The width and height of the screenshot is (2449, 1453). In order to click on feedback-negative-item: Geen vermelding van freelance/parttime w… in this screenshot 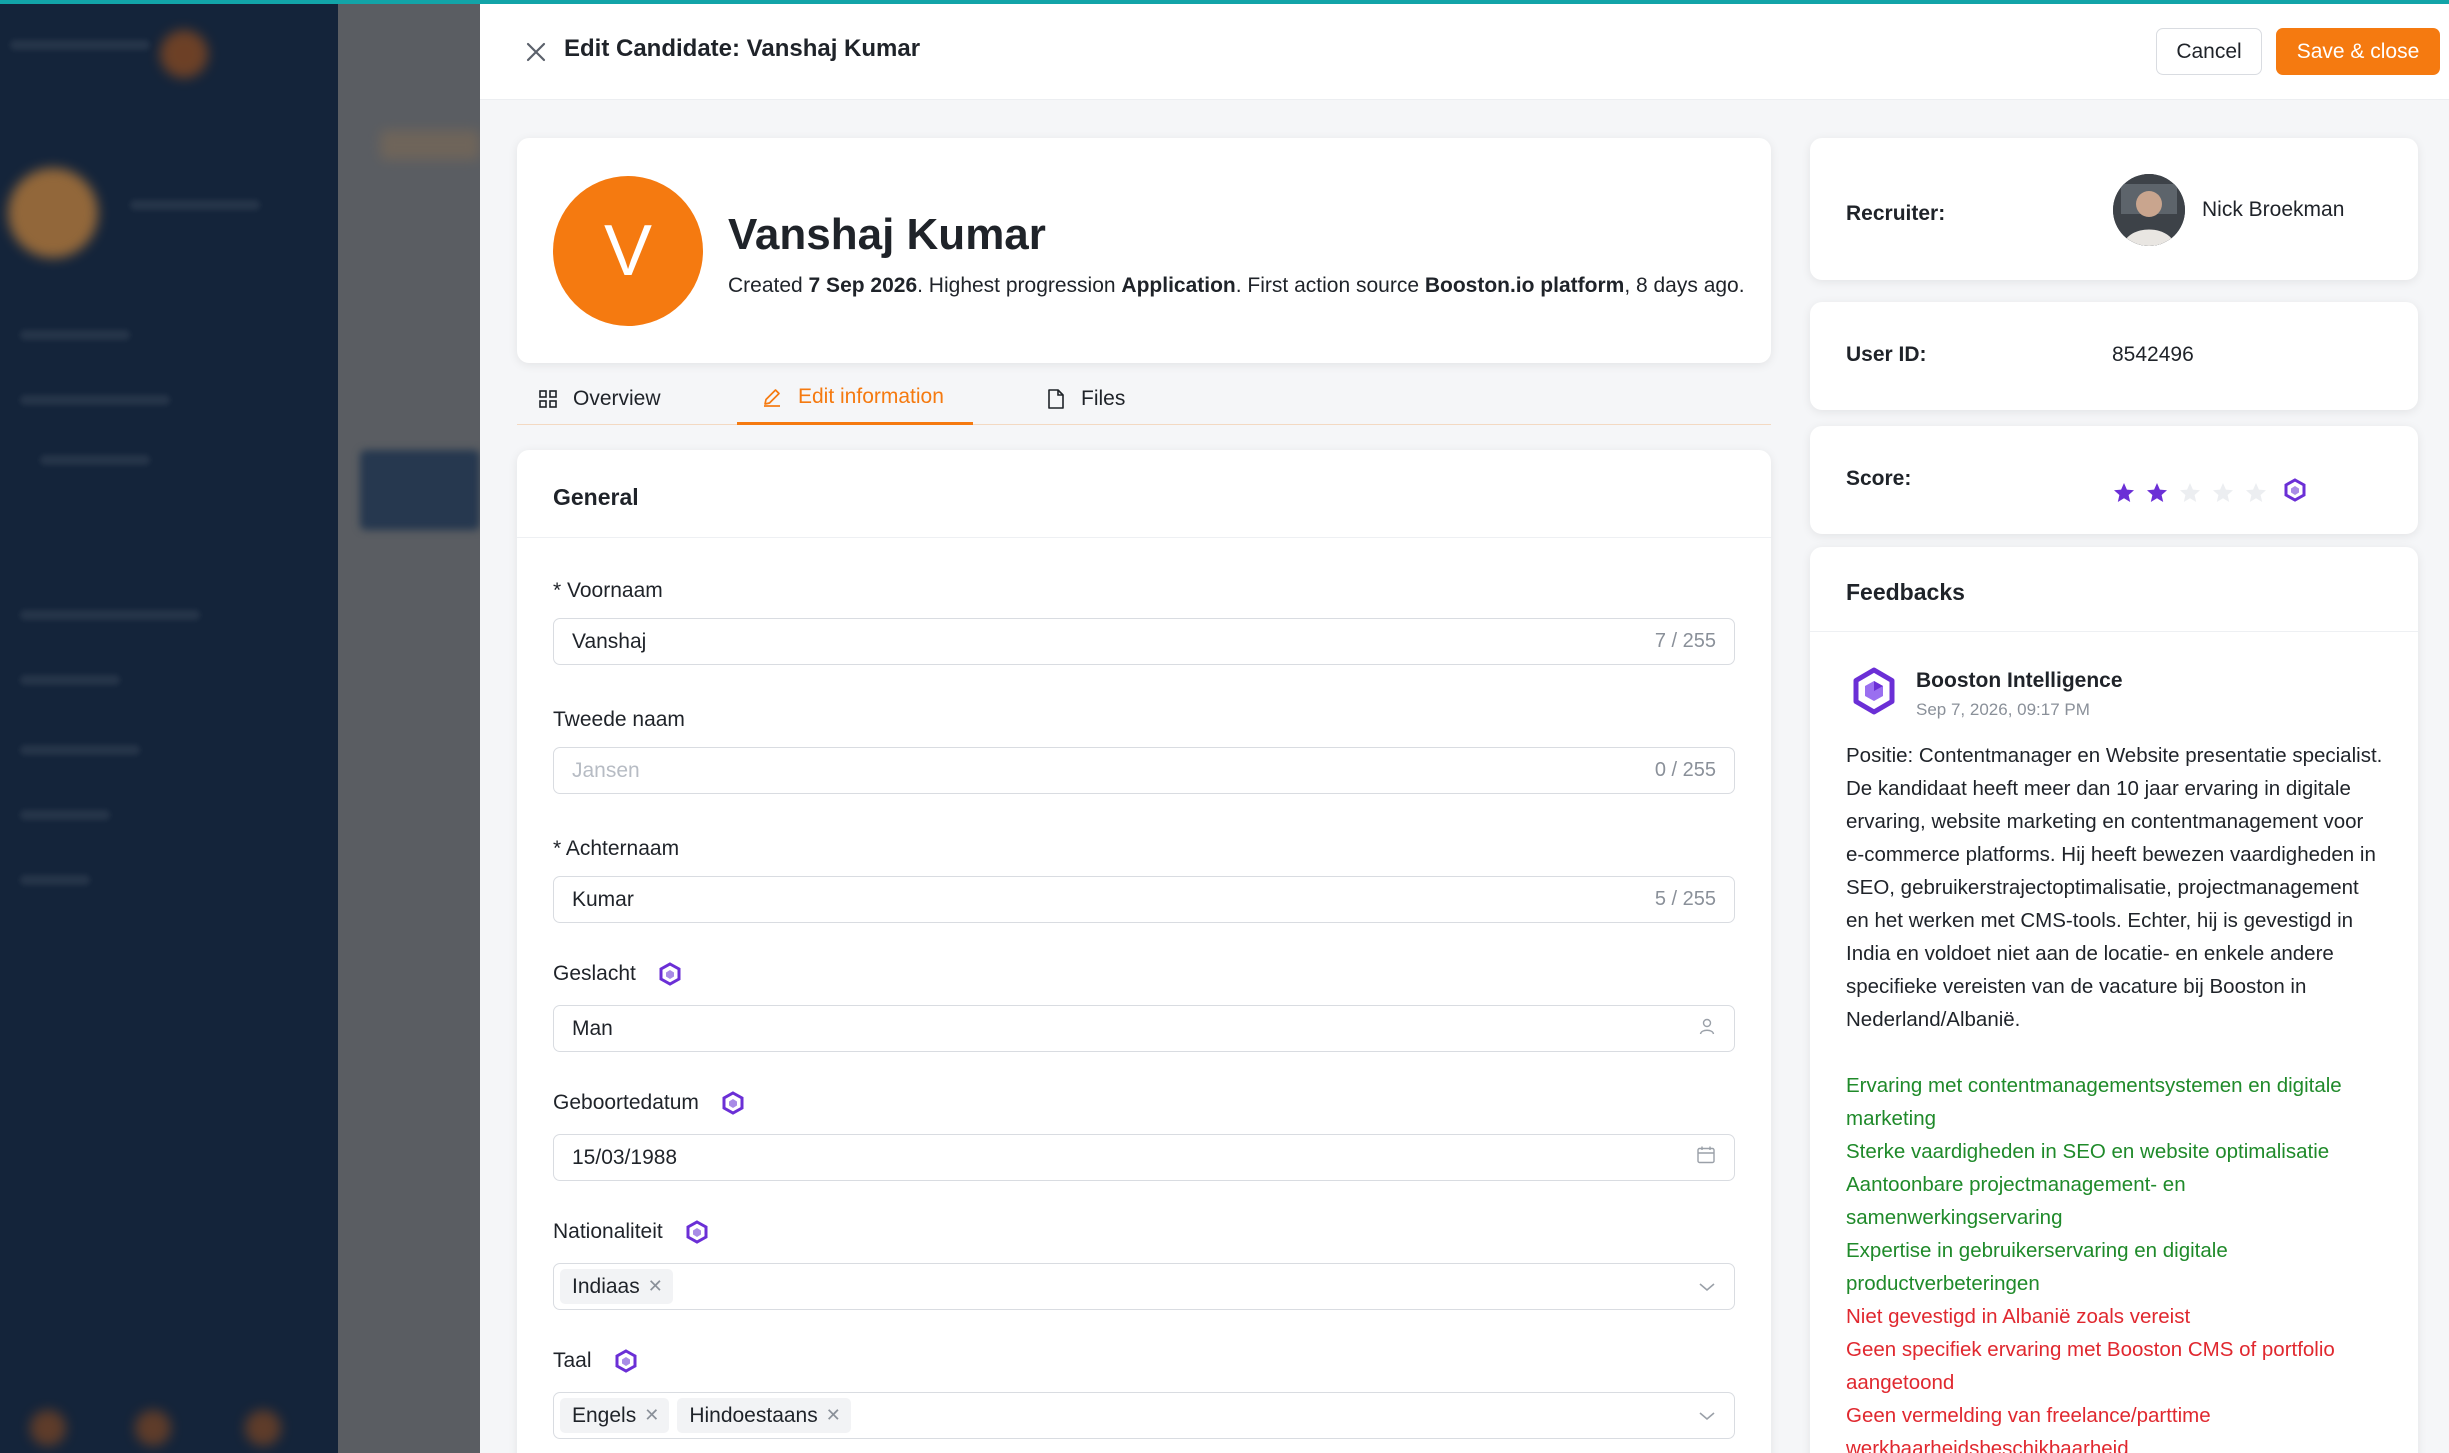, I will do `click(2028, 1428)`.